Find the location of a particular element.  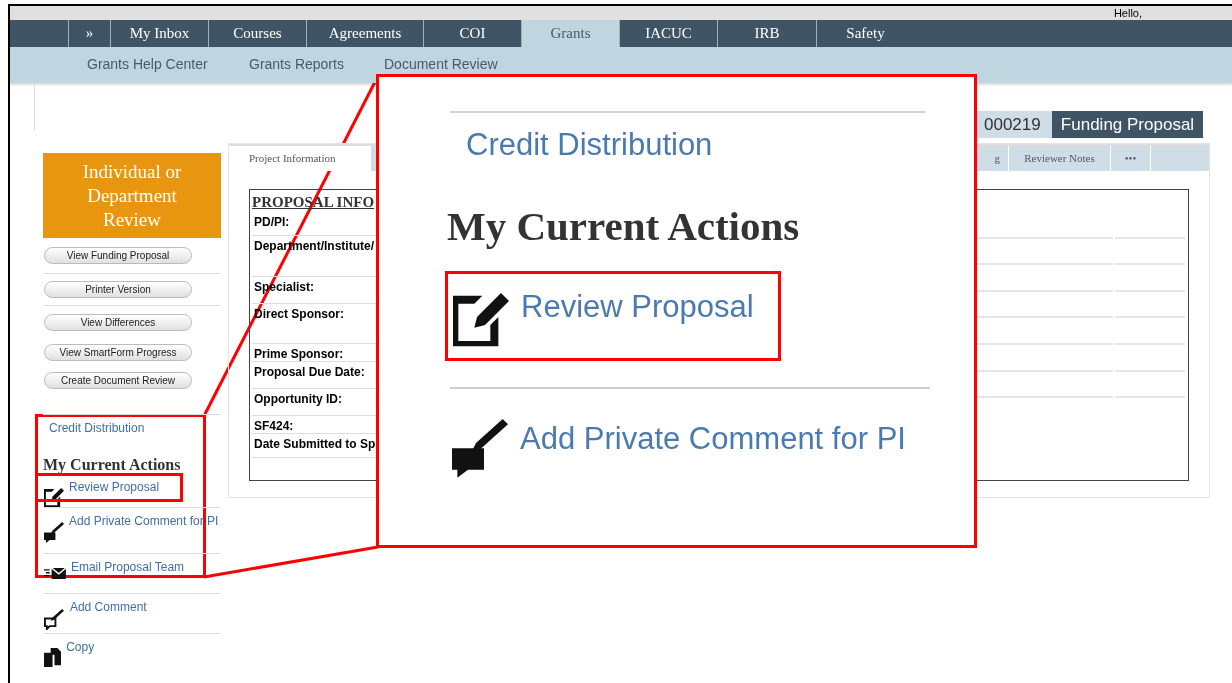

subnav-link: Document Review is located at coordinates (441, 63).